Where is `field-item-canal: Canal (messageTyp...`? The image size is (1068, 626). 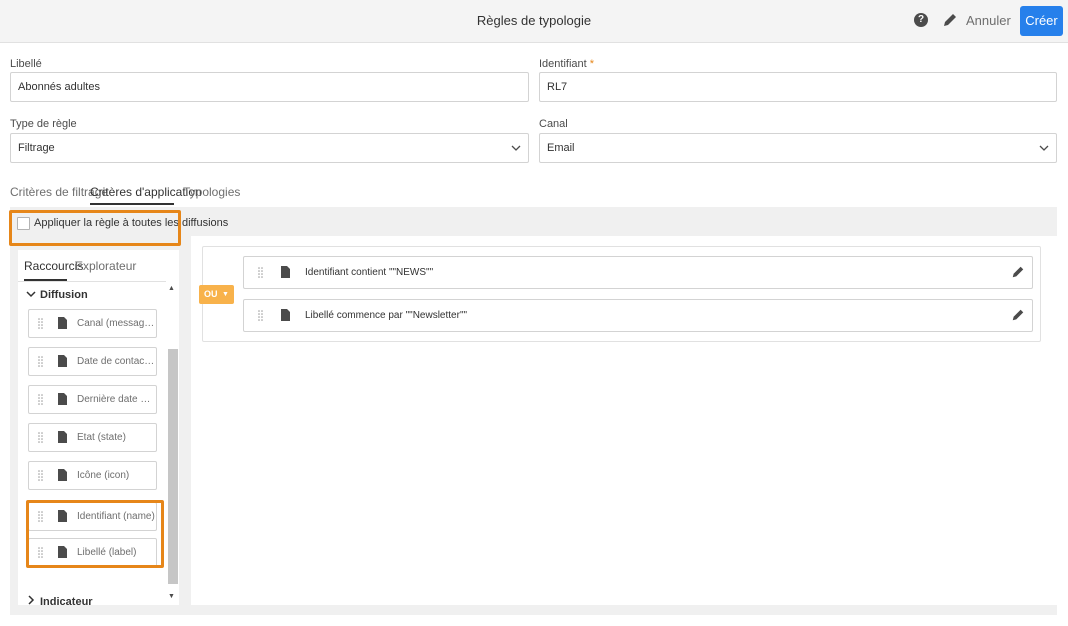 field-item-canal: Canal (messageTyp... is located at coordinates (92, 323).